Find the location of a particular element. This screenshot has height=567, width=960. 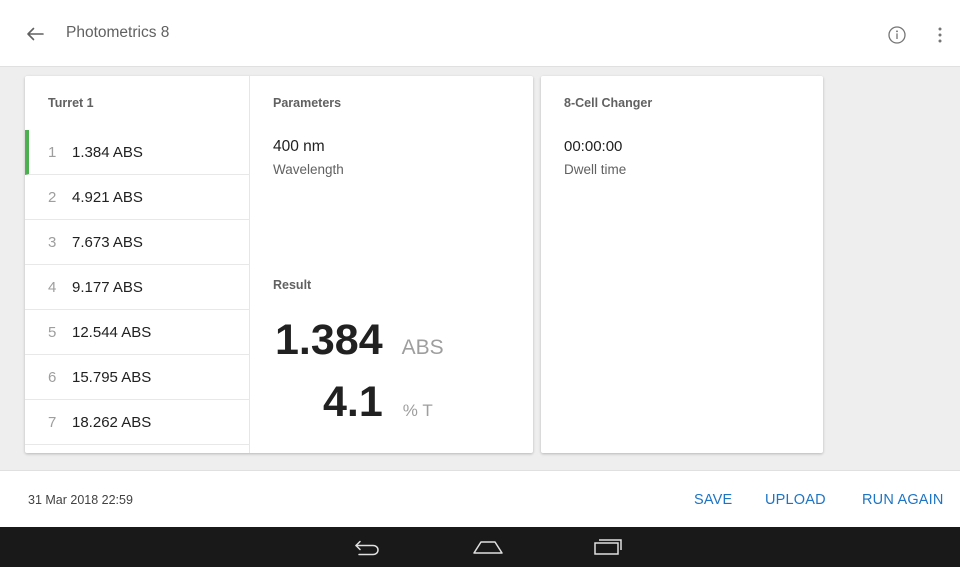

info-button is located at coordinates (897, 35).